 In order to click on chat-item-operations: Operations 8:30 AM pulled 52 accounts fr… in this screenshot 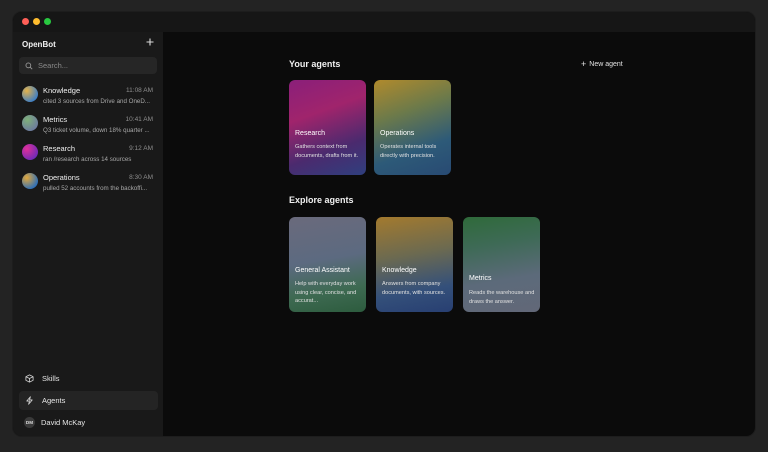, I will do `click(89, 185)`.